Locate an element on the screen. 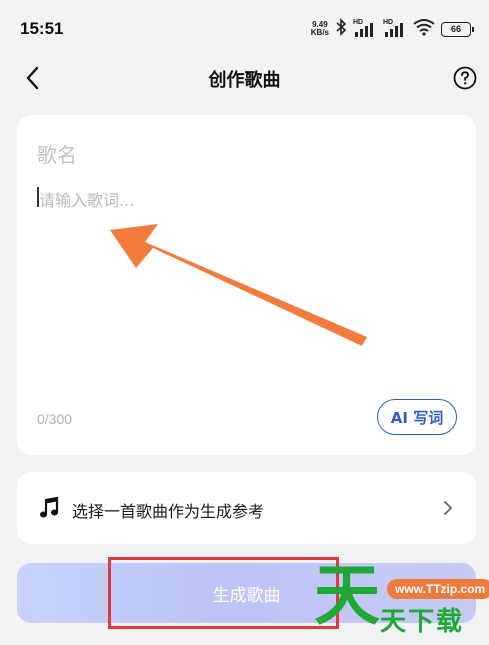 The image size is (489, 645). status-time: 15:51 is located at coordinates (42, 28).